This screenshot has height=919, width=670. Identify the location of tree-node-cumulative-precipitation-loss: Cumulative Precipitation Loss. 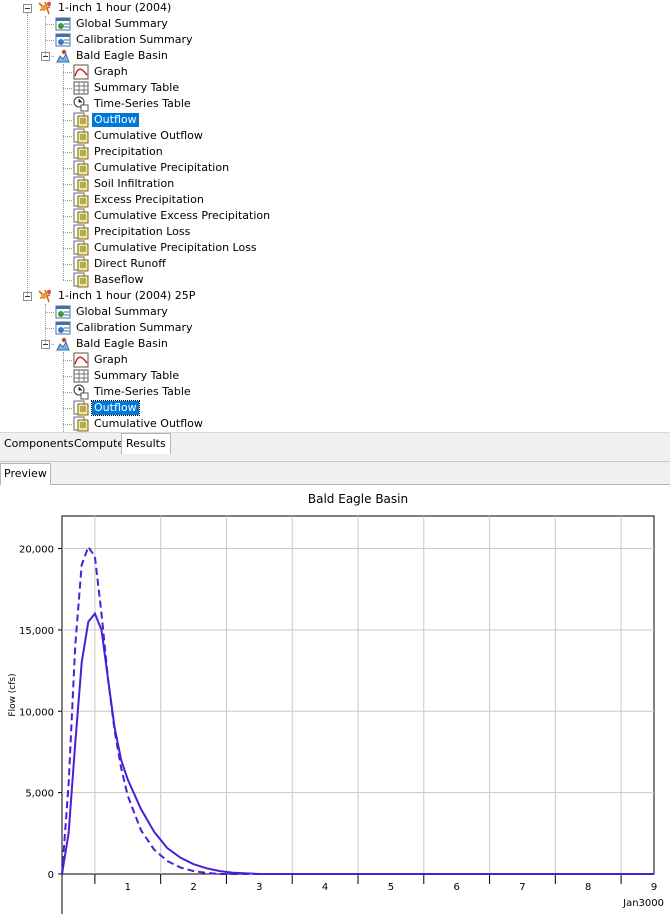
(166, 248).